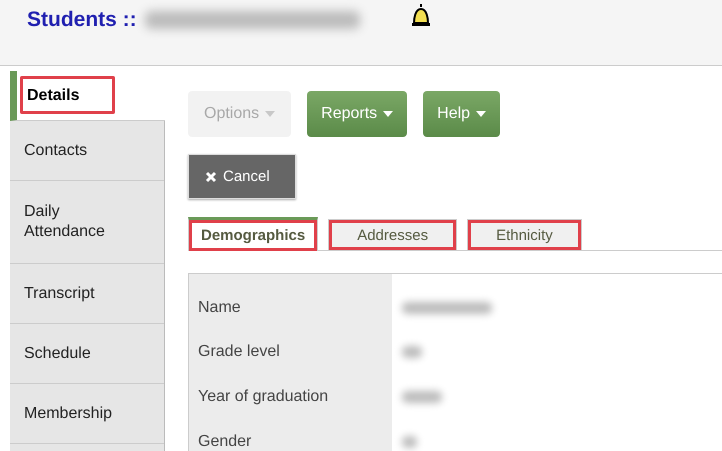  I want to click on tab: Ethnicity, so click(524, 234).